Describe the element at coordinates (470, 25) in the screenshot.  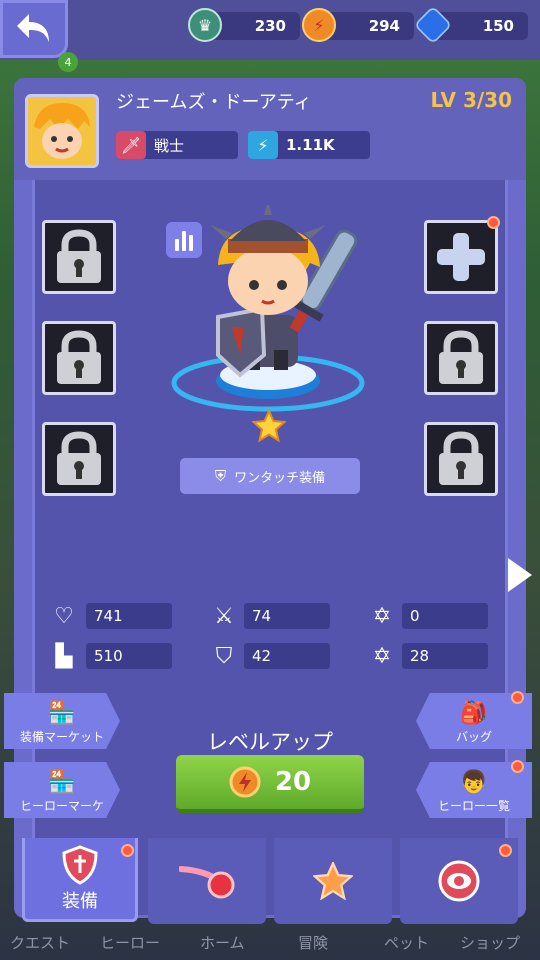
I see `currency-gem: 150` at that location.